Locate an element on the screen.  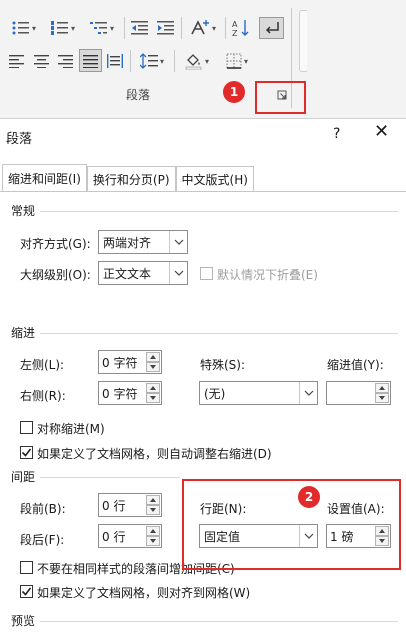
tab-indents-spacing: 缩进和间距(I) is located at coordinates (44, 178).